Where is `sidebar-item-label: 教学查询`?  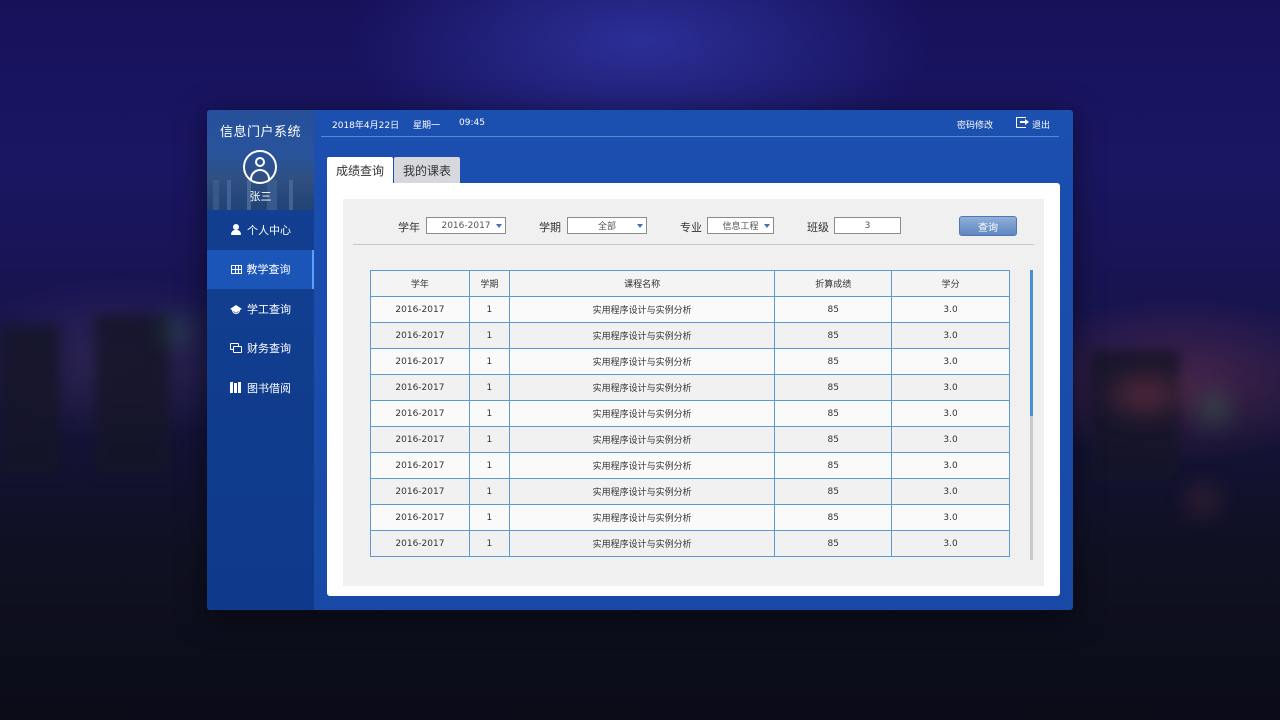
sidebar-item-label: 教学查询 is located at coordinates (268, 270).